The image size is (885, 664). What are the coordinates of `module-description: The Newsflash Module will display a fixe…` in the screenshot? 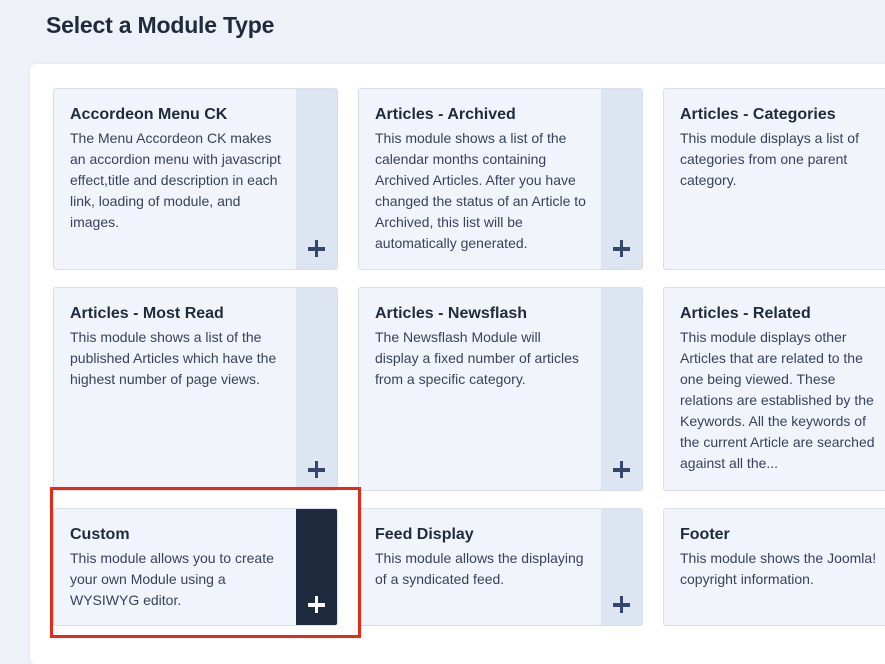 It's located at (477, 358).